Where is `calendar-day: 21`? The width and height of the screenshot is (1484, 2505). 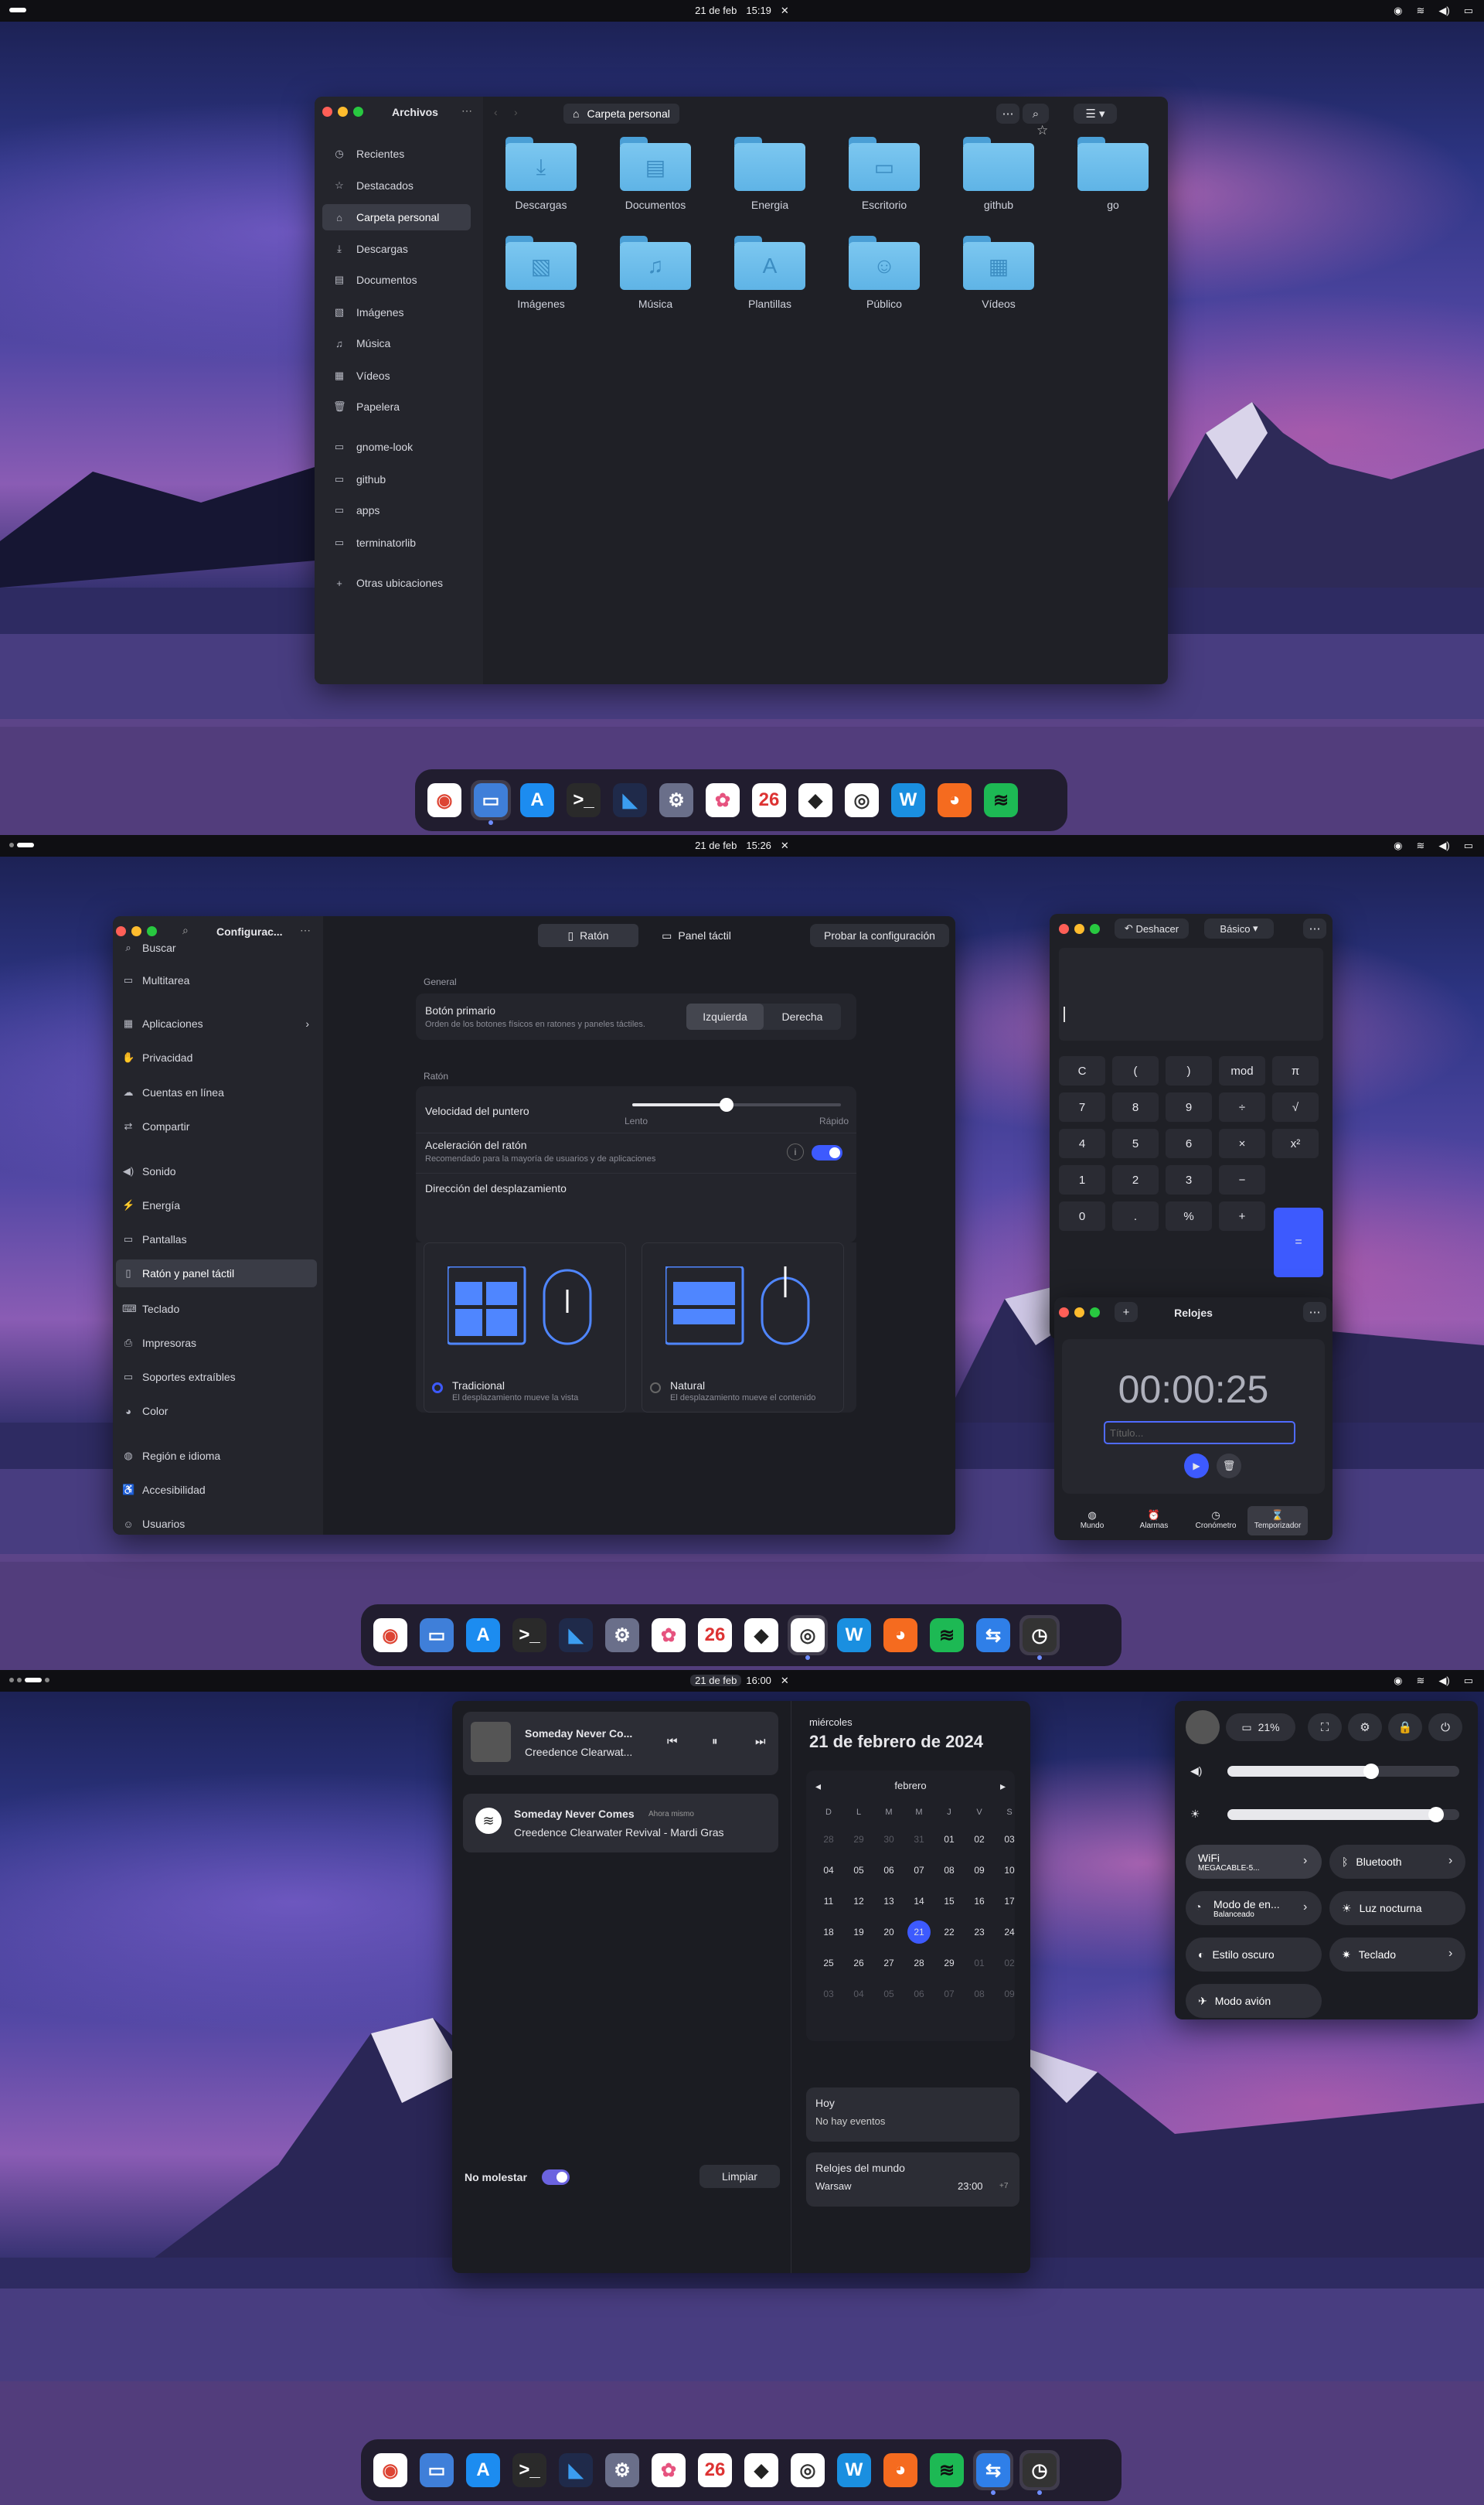
calendar-day: 21 is located at coordinates (919, 1932).